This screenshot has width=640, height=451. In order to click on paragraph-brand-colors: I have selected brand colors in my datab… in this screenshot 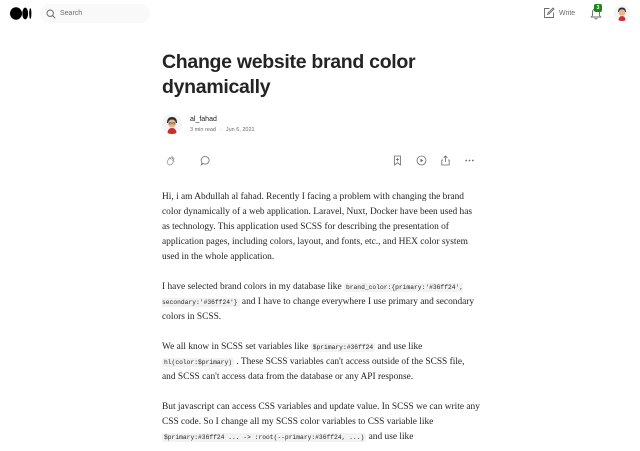, I will do `click(321, 302)`.